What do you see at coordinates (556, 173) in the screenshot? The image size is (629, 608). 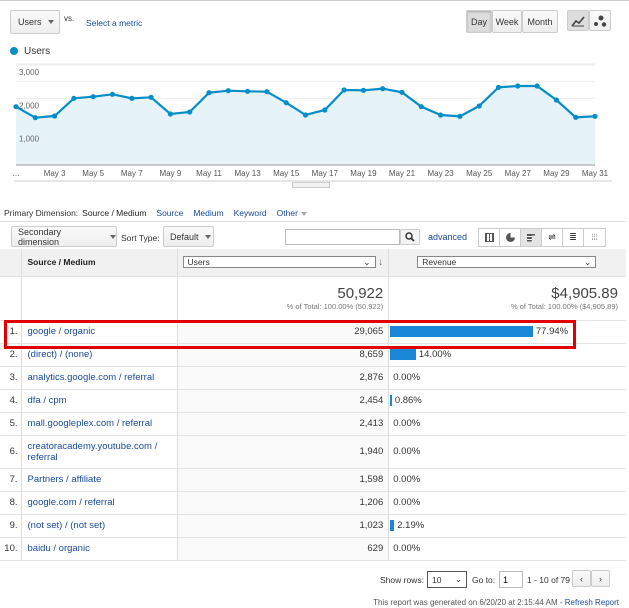 I see `x-tick-label: May 29` at bounding box center [556, 173].